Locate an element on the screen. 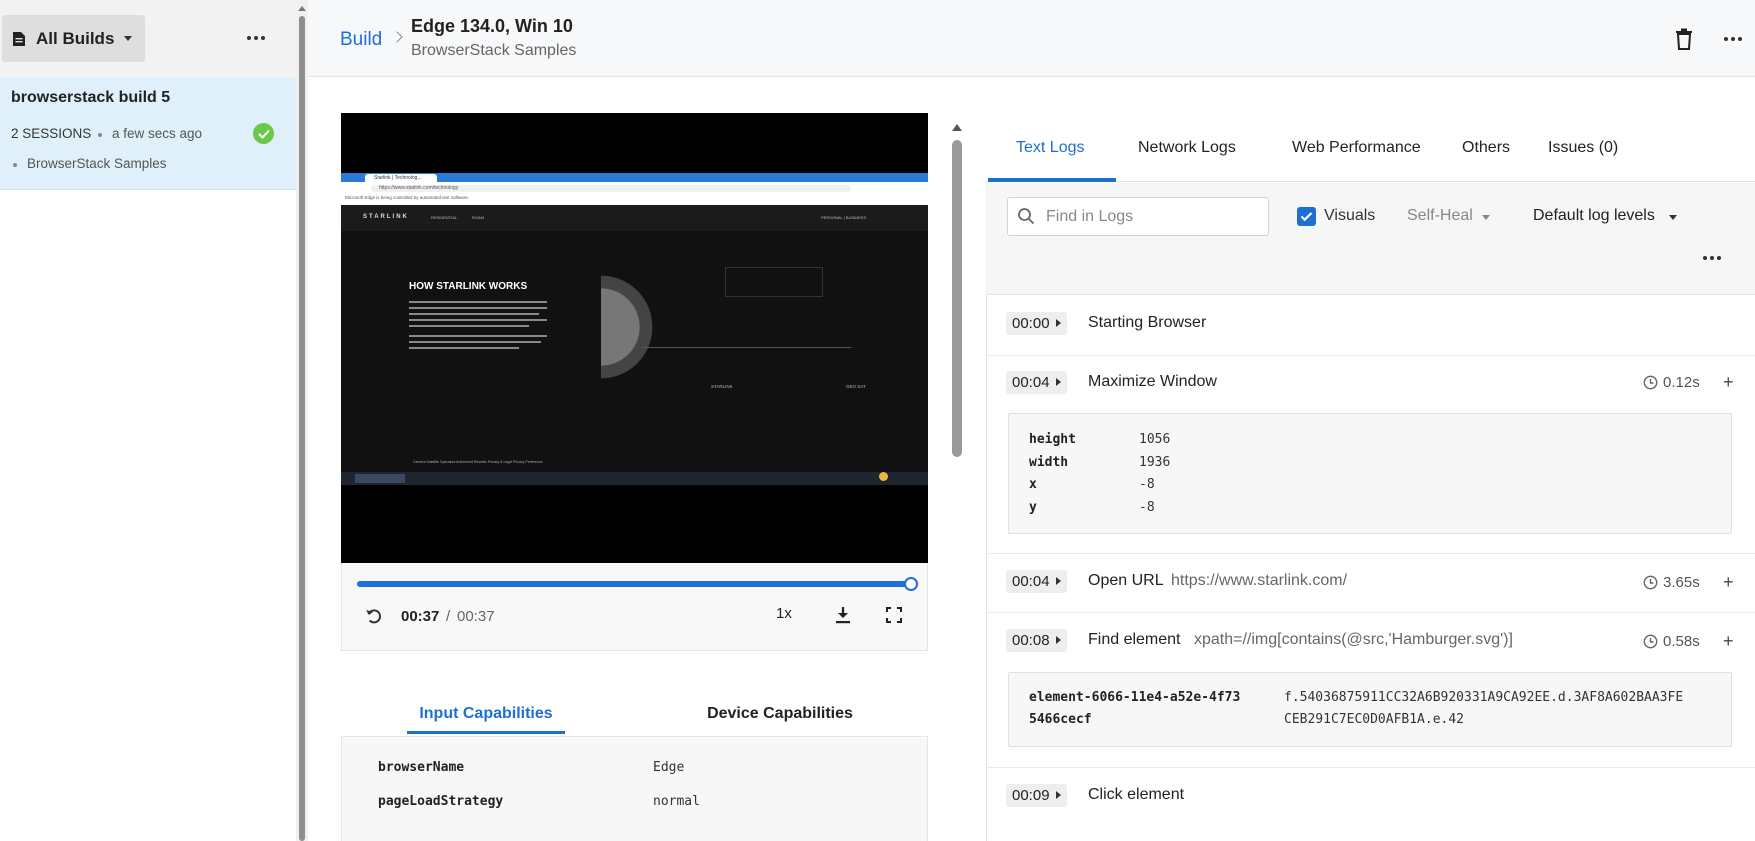  recorded-nav-item: PERSONAL | BUSINESS is located at coordinates (844, 217).